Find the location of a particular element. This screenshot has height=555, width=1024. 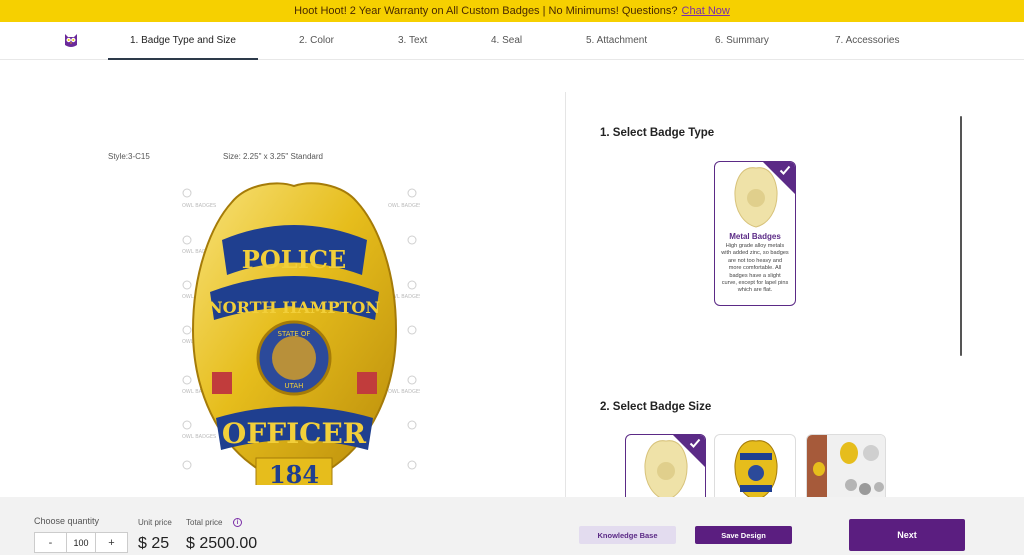

seal-text-top: STATE OF is located at coordinates (294, 334).